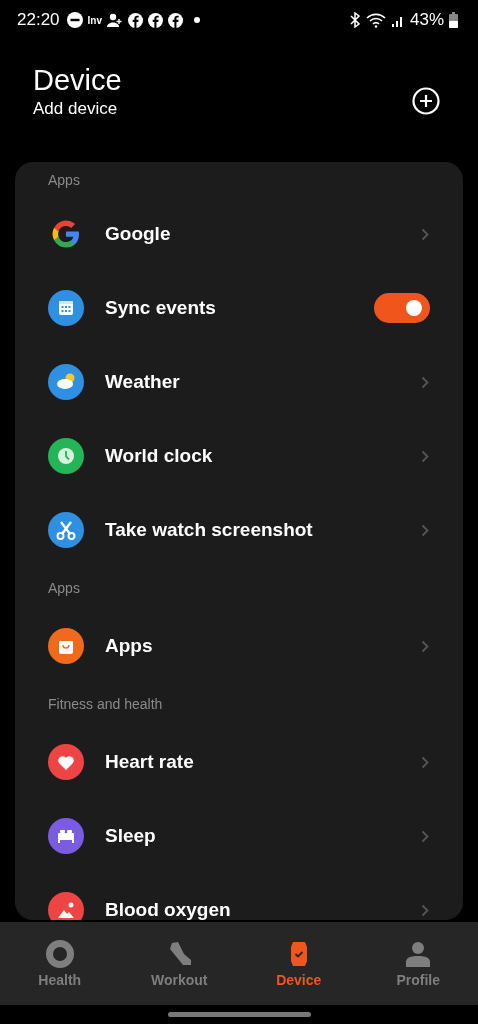 The height and width of the screenshot is (1024, 478). Describe the element at coordinates (138, 234) in the screenshot. I see `row-label: Google` at that location.